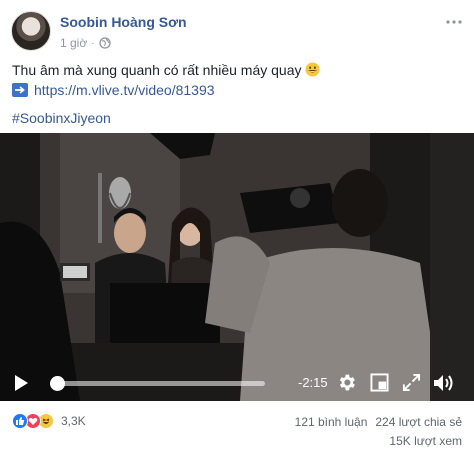 This screenshot has width=474, height=463. I want to click on like-icon, so click(20, 421).